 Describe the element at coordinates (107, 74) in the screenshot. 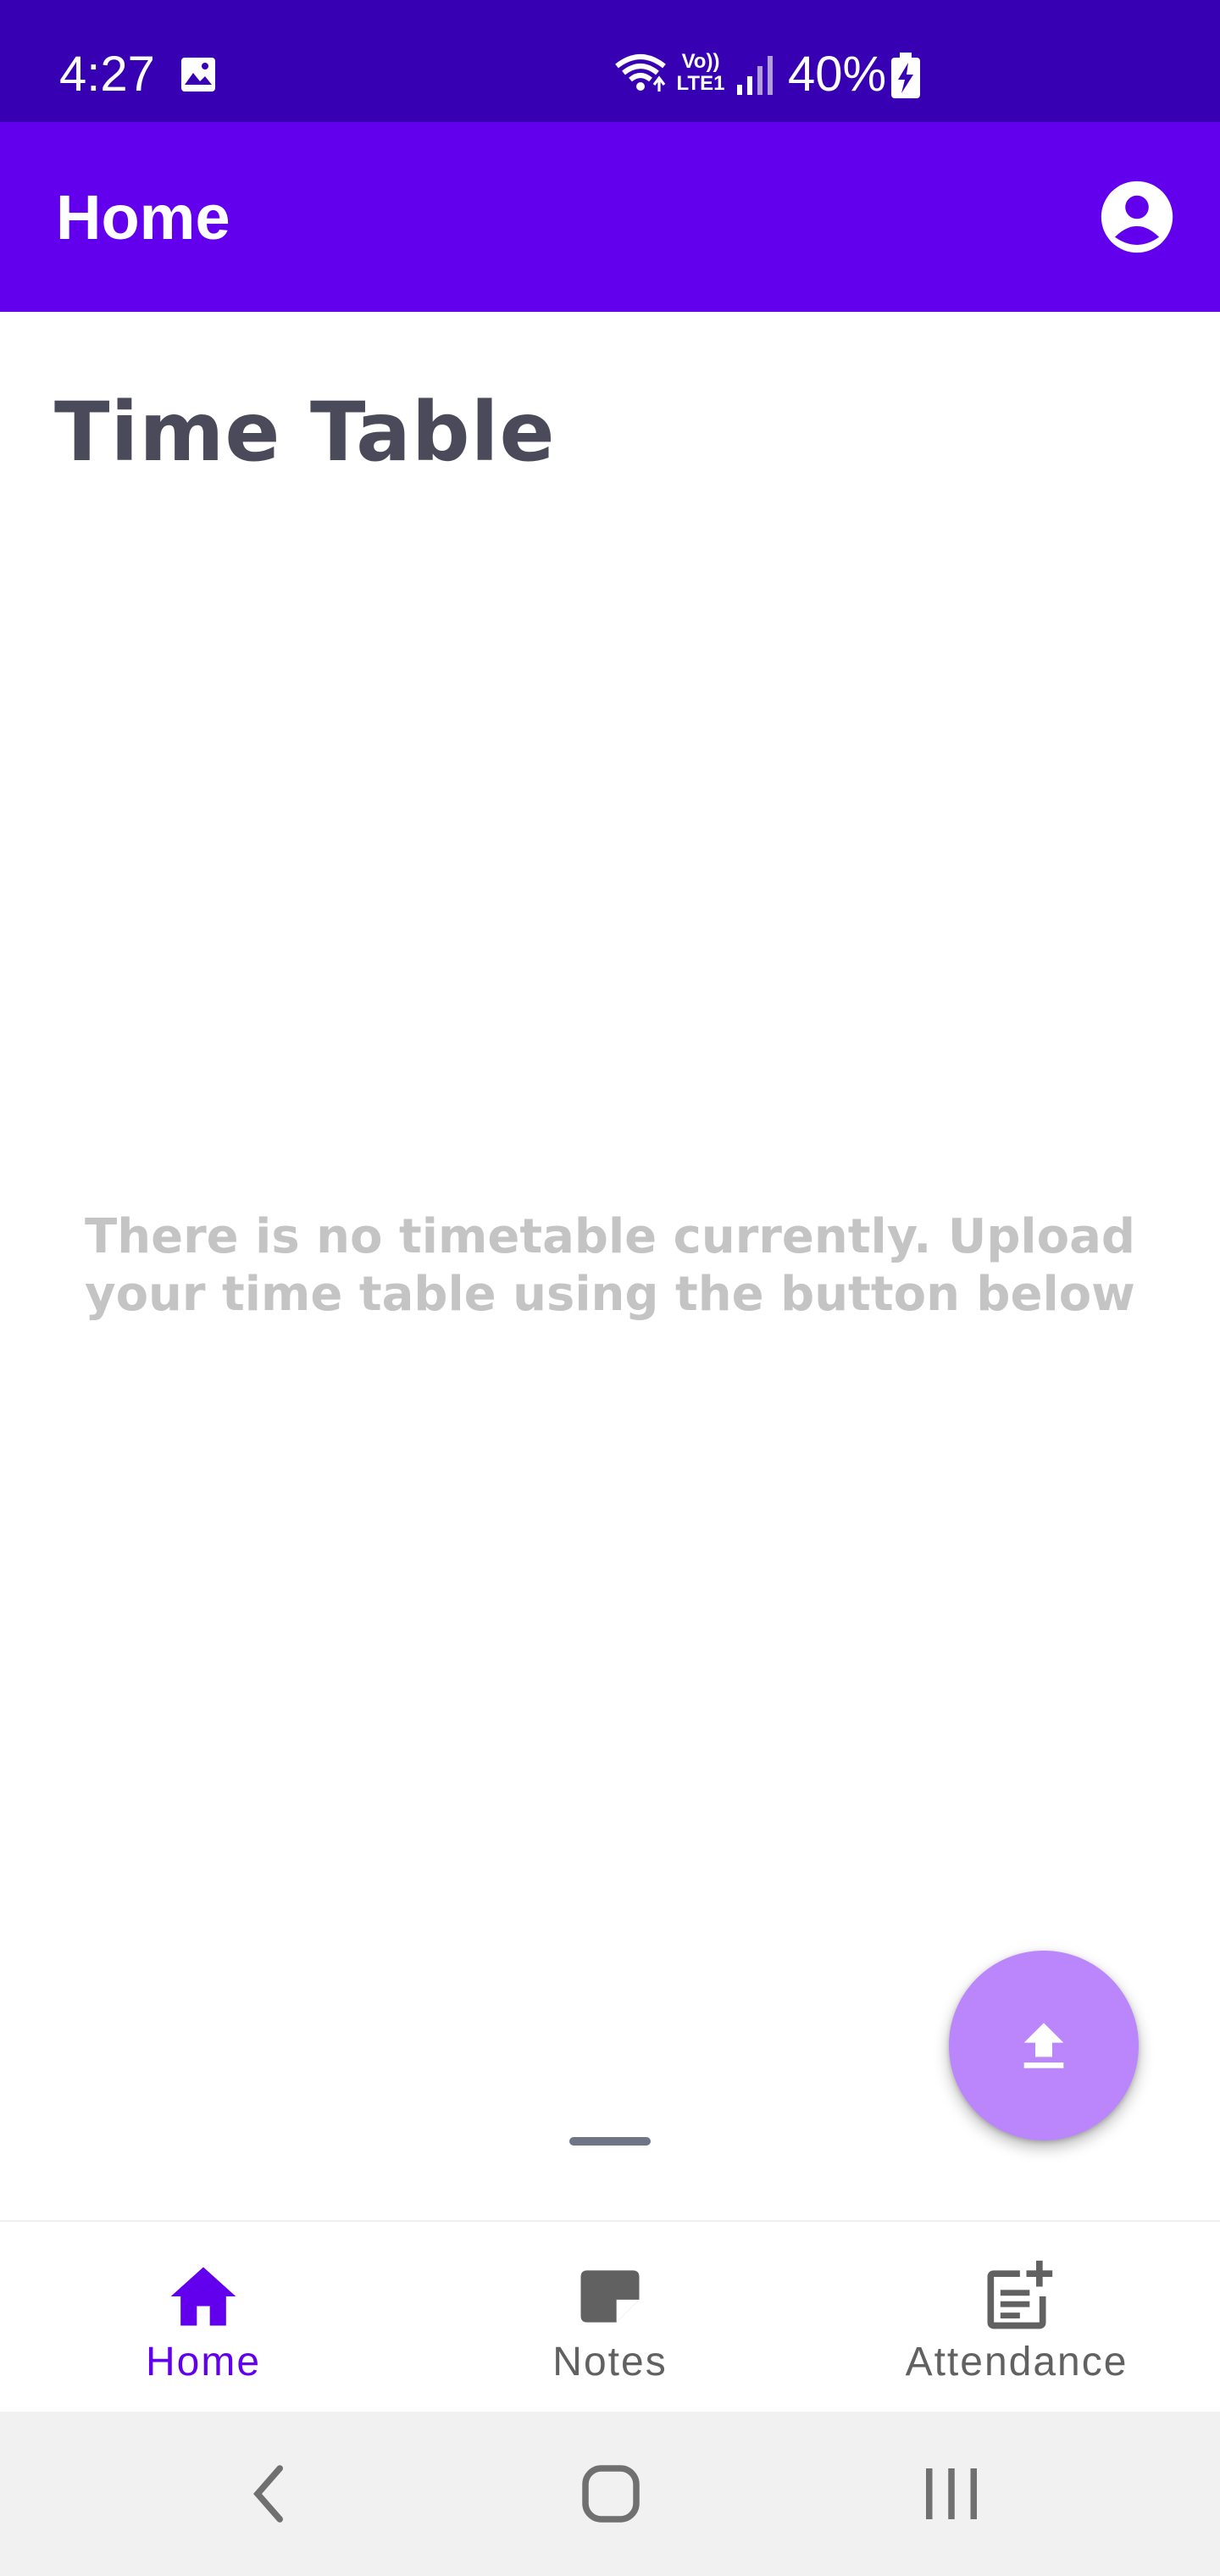

I see `status-time: 4:27` at that location.